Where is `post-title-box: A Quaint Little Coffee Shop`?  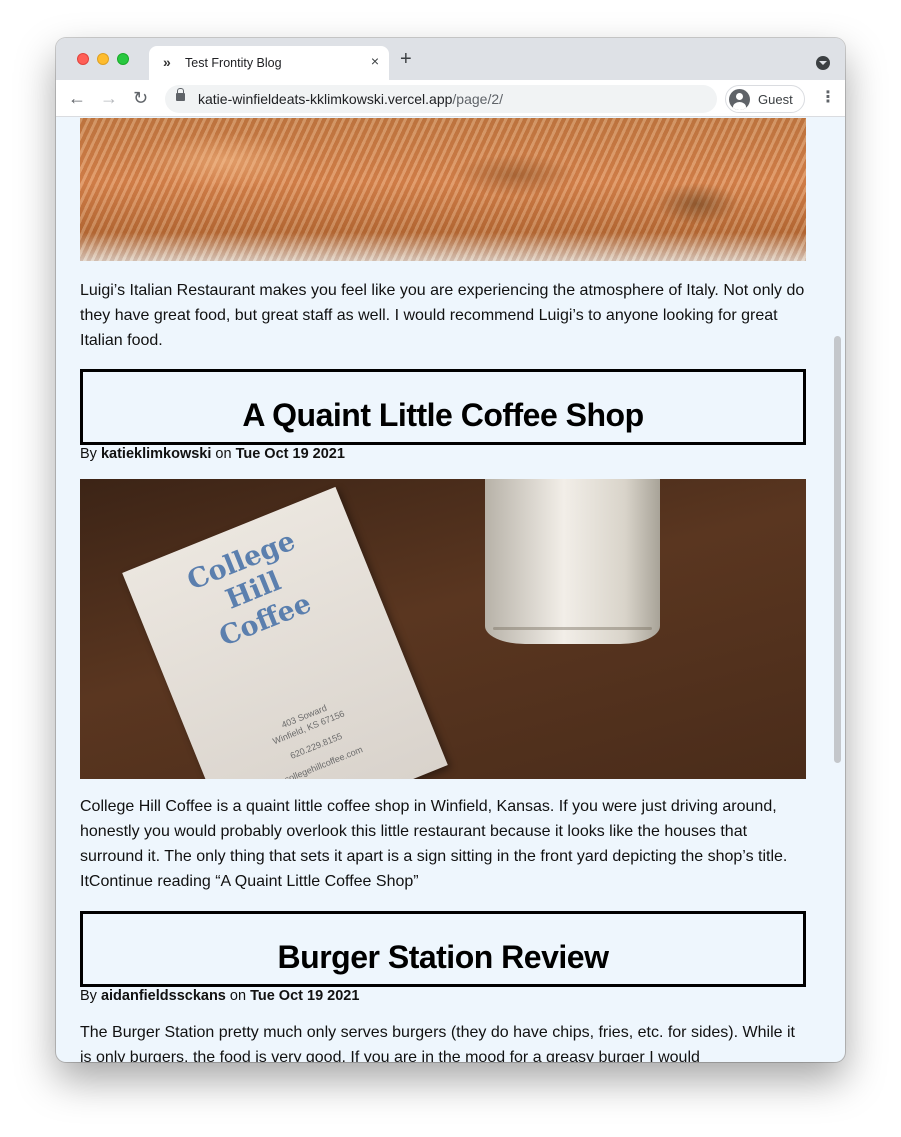
post-title-box: A Quaint Little Coffee Shop is located at coordinates (443, 407).